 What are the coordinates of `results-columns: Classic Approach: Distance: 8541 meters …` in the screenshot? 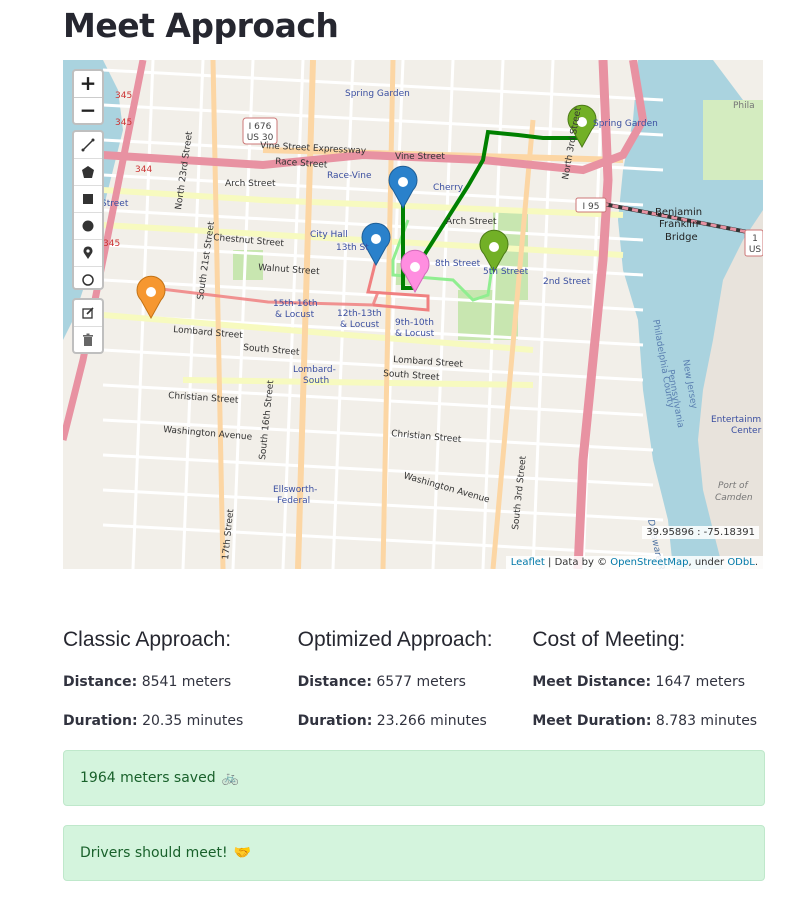 It's located at (415, 690).